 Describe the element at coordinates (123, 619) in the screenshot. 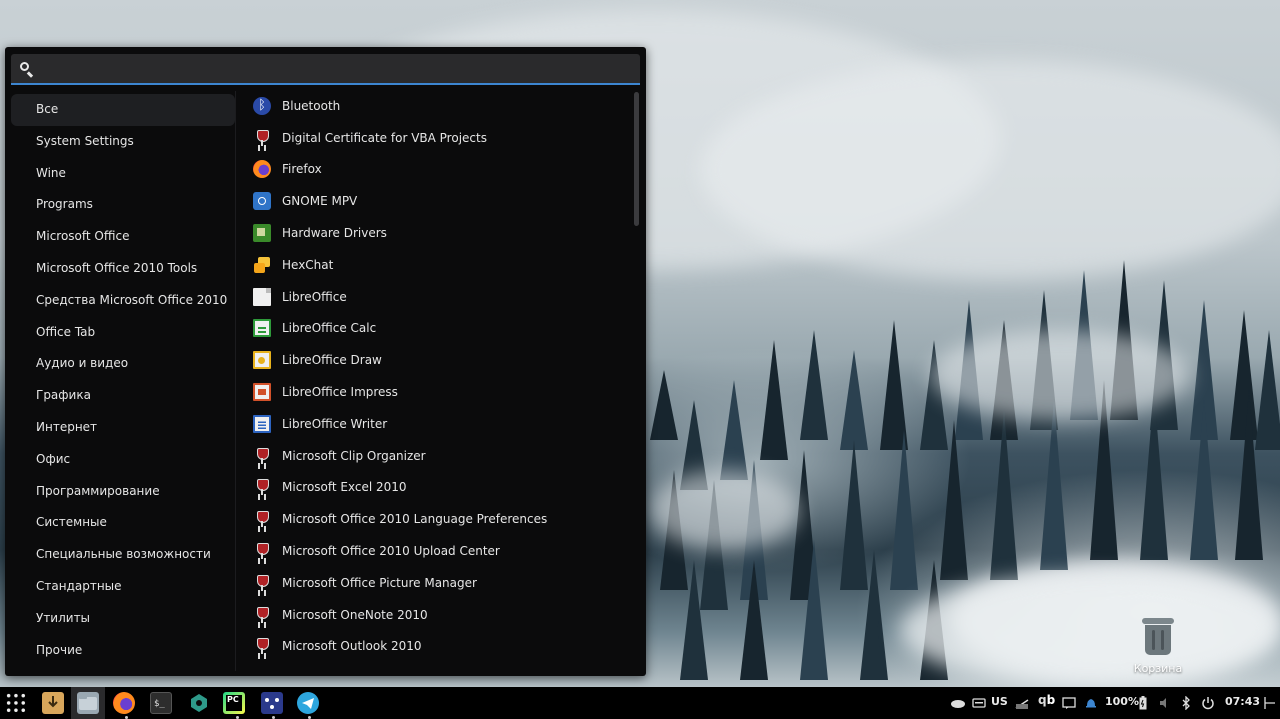

I see `category-utilities: Утилиты` at that location.